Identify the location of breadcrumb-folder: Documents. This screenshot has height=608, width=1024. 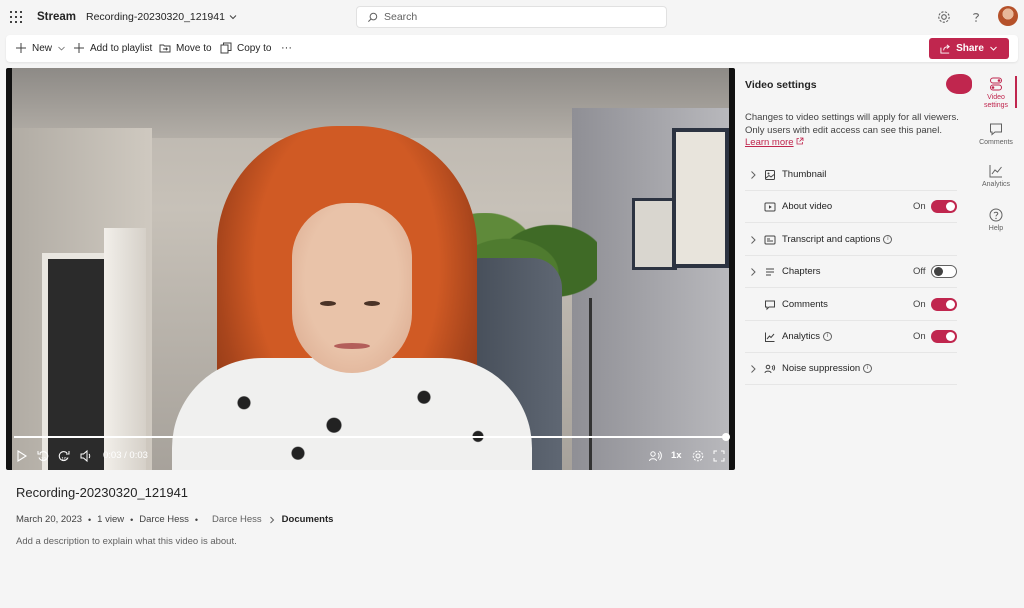
(308, 519).